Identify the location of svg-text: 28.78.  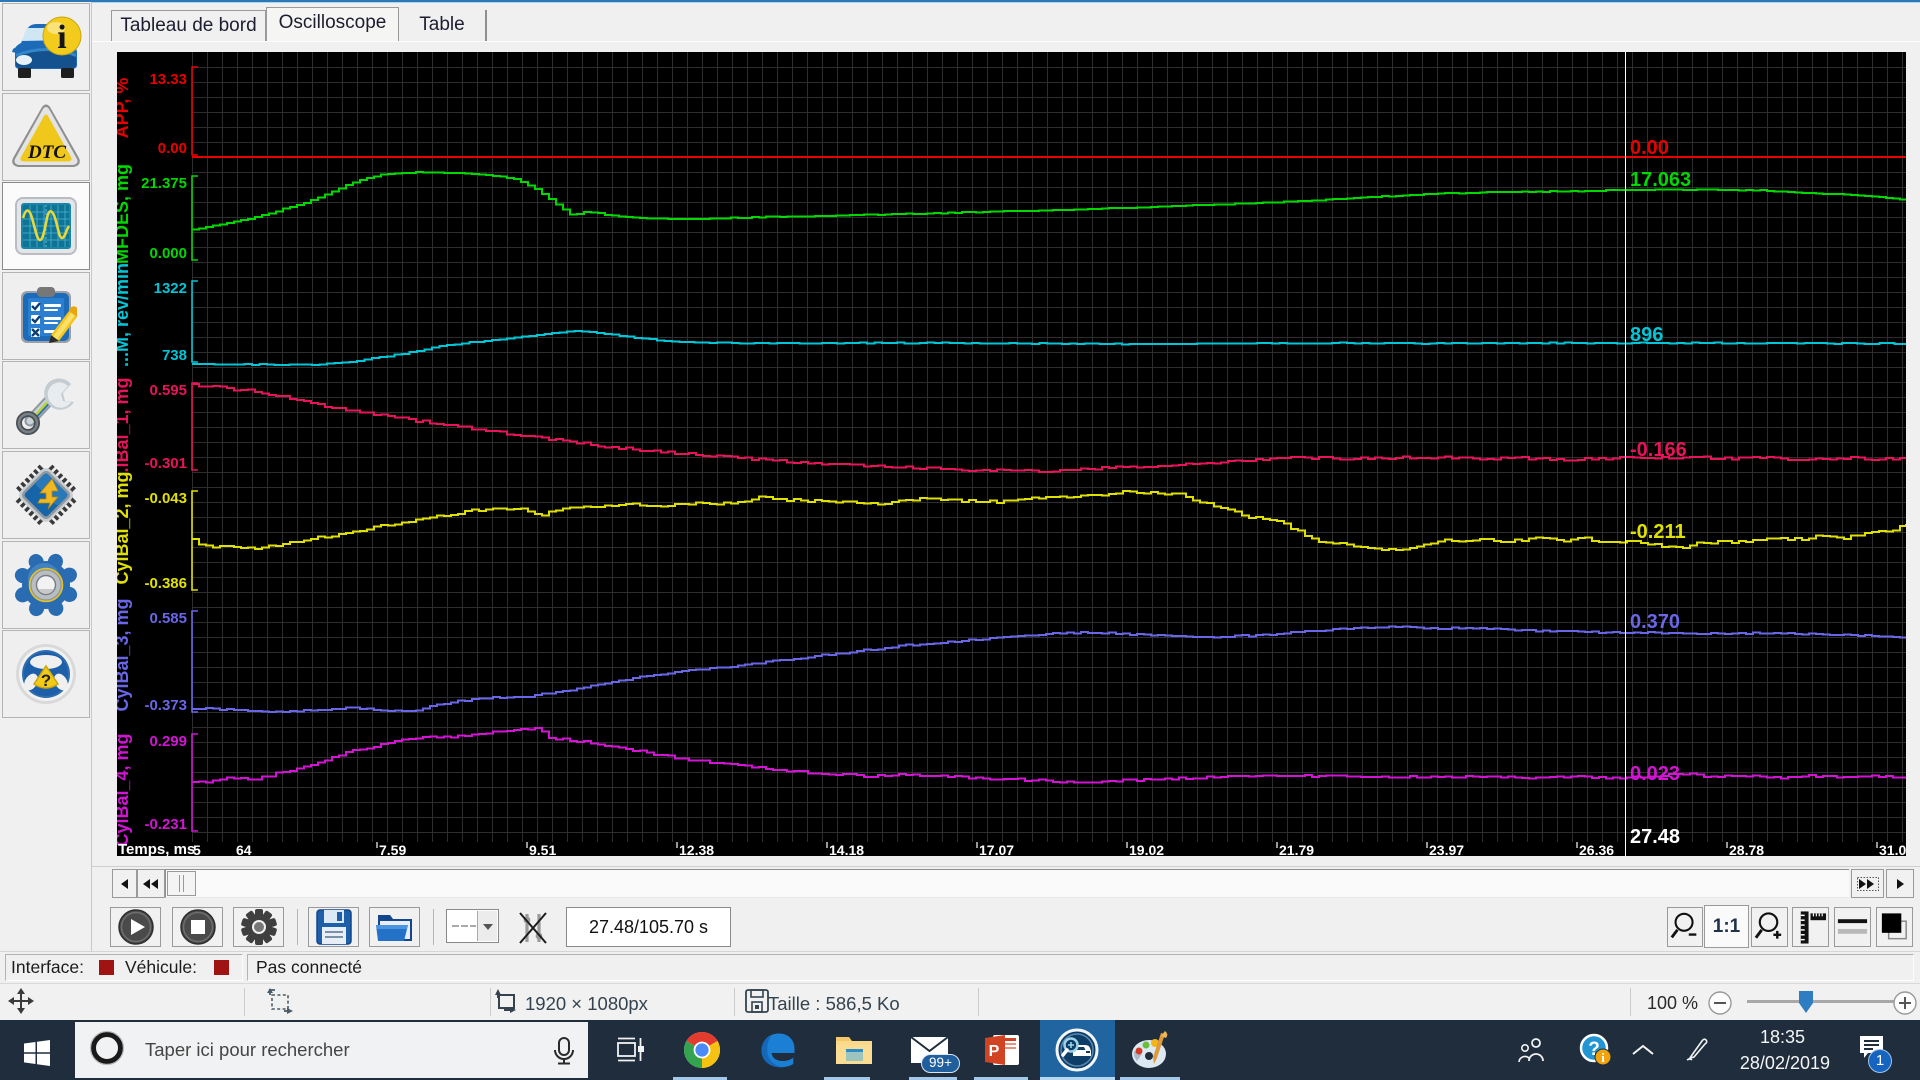
(1746, 849).